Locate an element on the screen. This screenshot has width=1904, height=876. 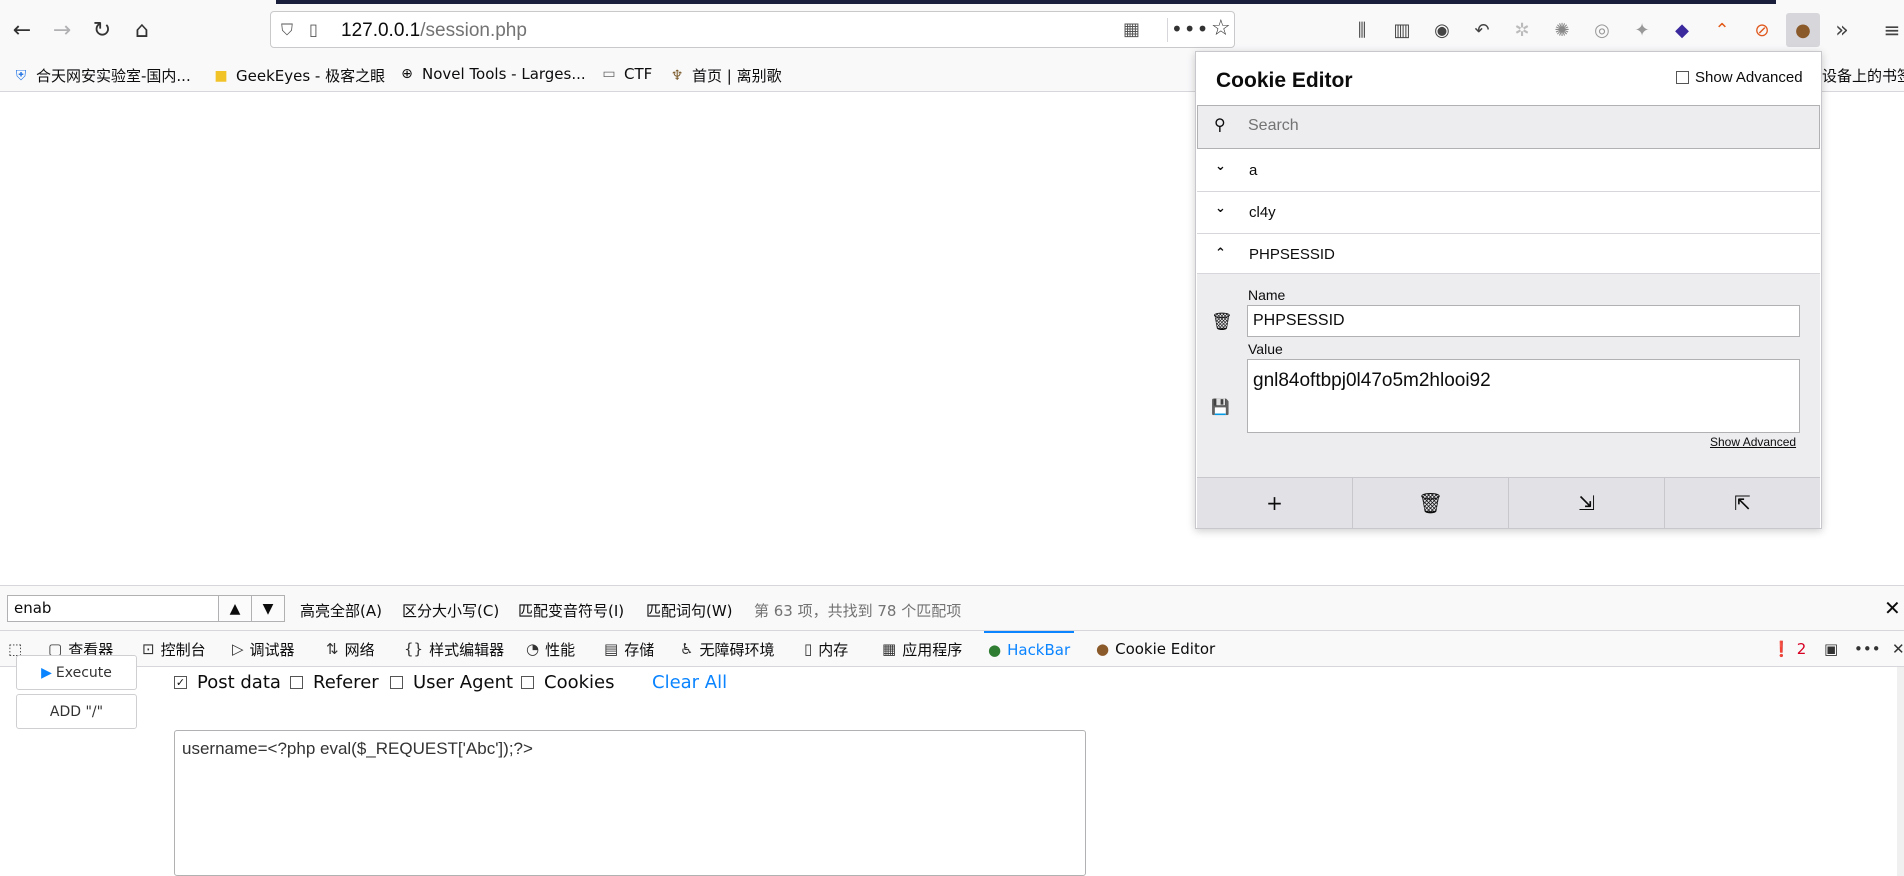
bookmark-item: ■ GeekEyes - 极客之眼 is located at coordinates (298, 75).